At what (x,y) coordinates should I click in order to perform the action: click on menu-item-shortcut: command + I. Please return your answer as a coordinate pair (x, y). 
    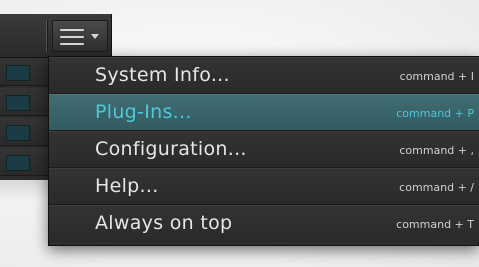
    Looking at the image, I should click on (436, 76).